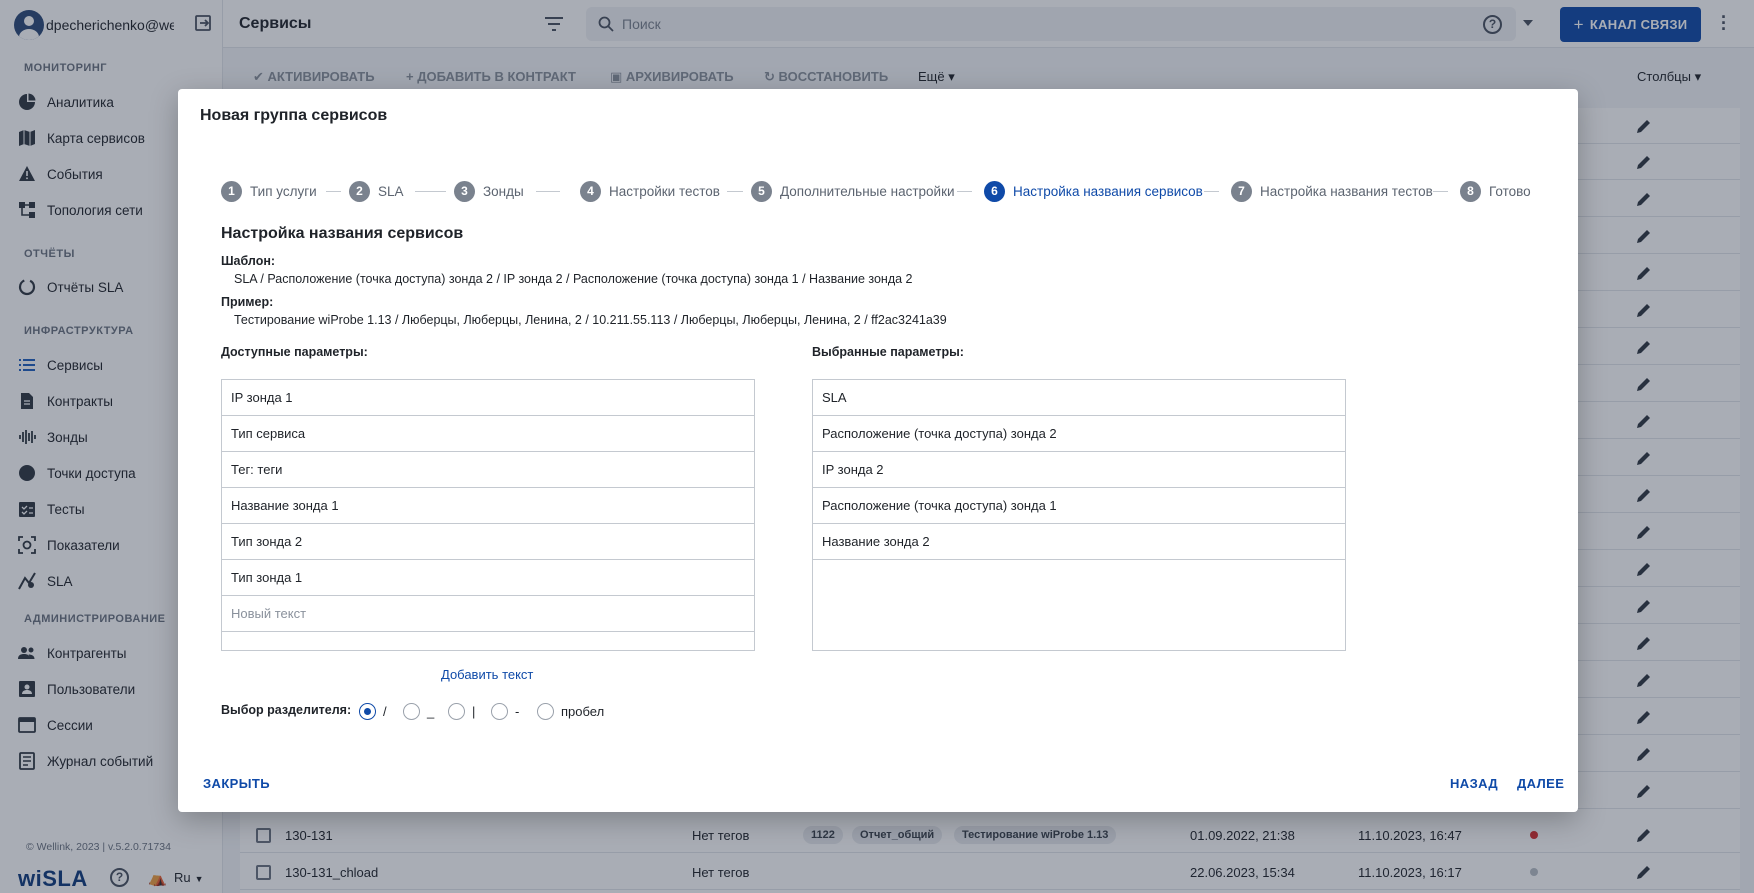 This screenshot has width=1754, height=893. Describe the element at coordinates (294, 115) in the screenshot. I see `dialog-title: Новая группа сервисов` at that location.